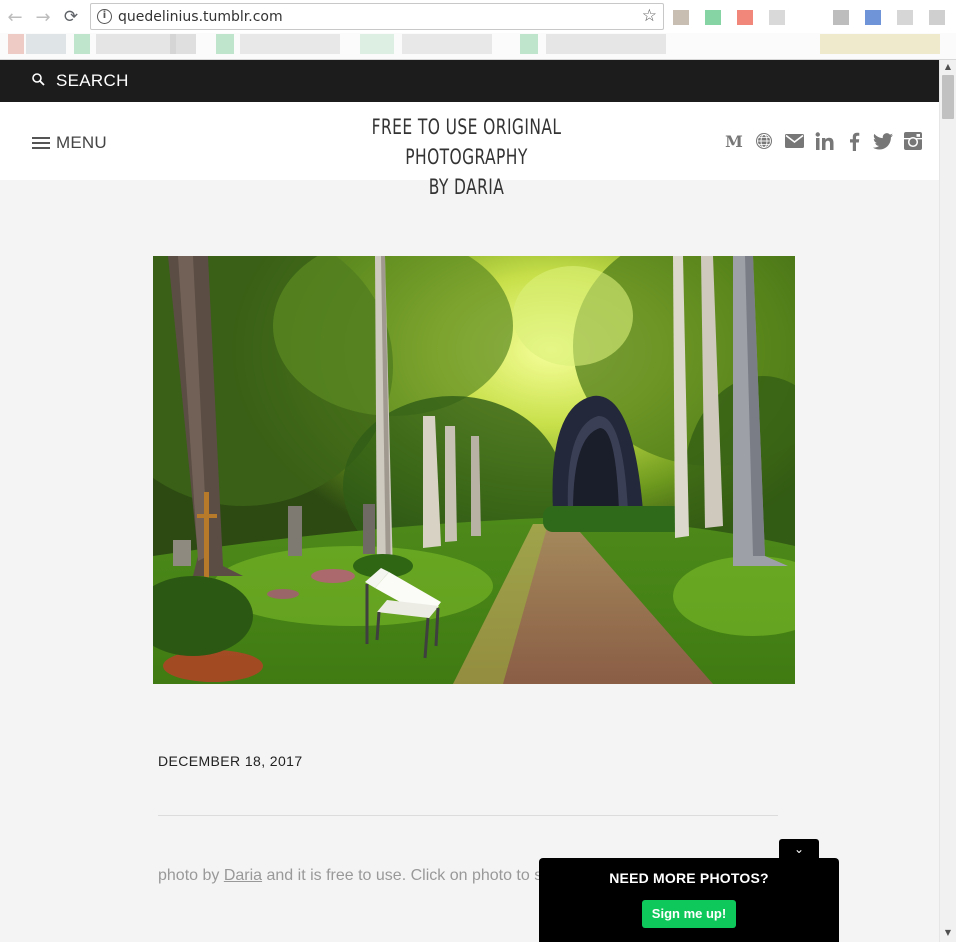  I want to click on collapse-popup-button: ⌄, so click(799, 849).